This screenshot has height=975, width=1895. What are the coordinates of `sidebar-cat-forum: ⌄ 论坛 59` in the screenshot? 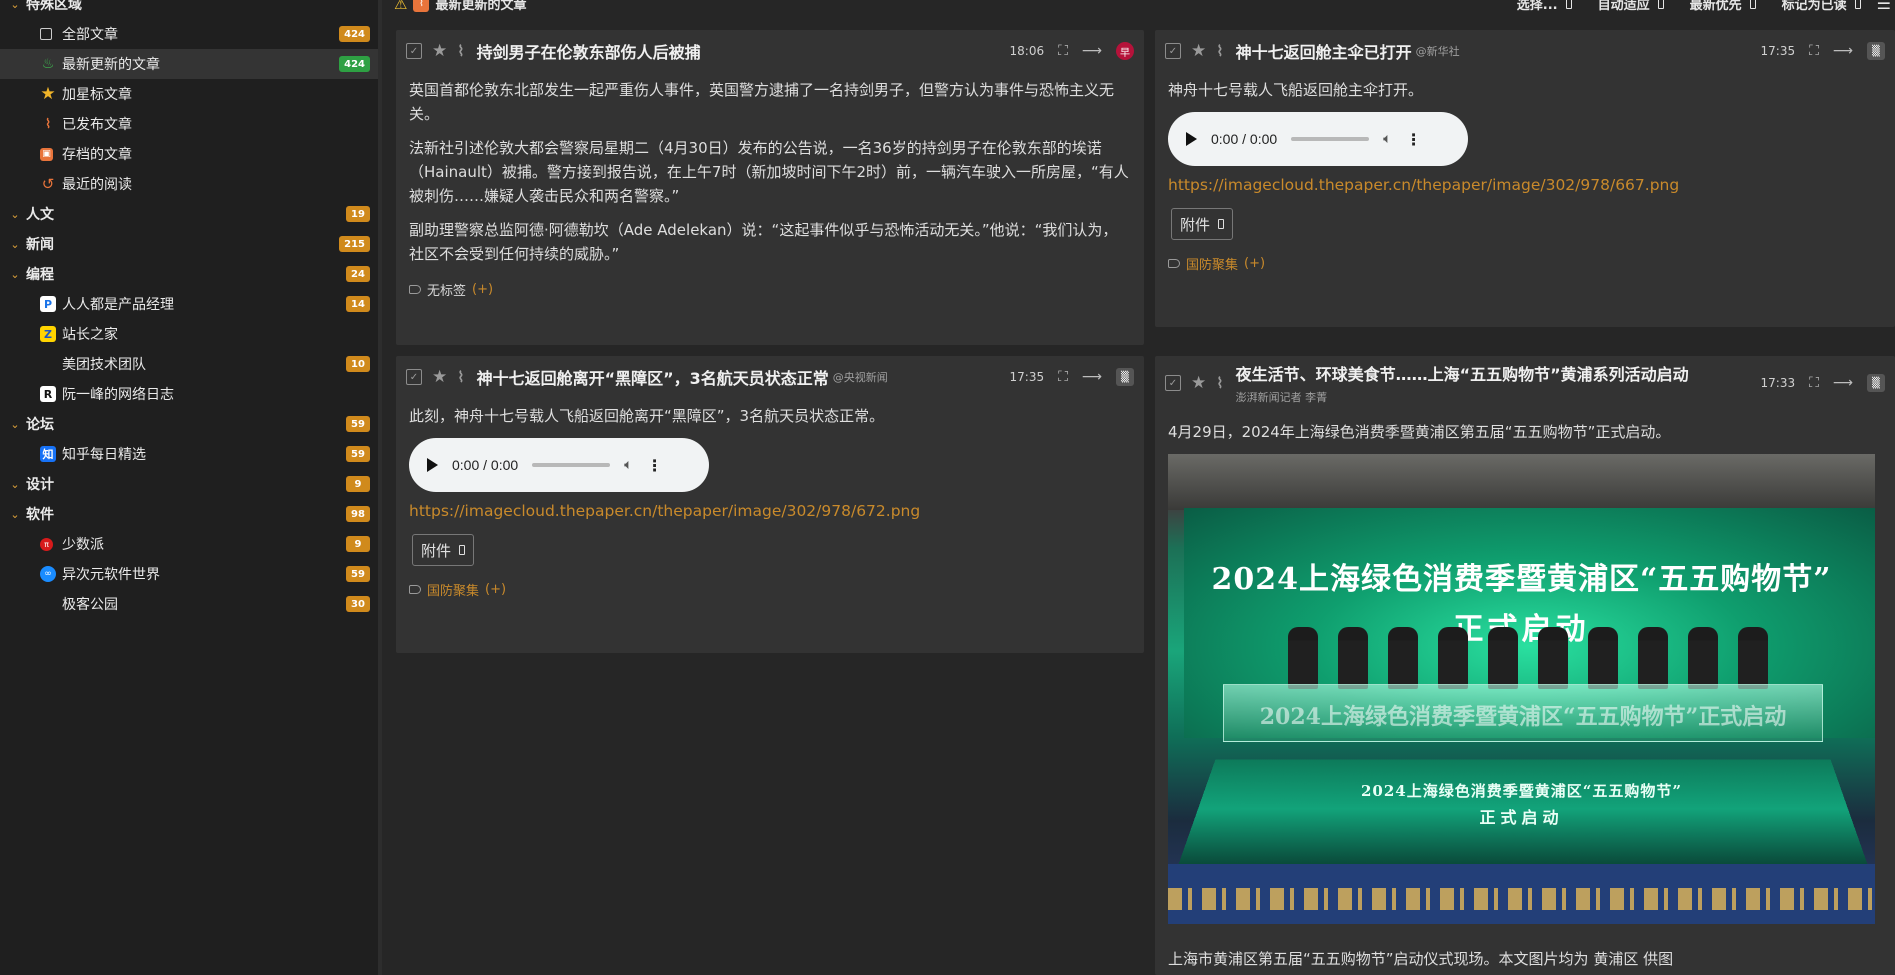 It's located at (189, 424).